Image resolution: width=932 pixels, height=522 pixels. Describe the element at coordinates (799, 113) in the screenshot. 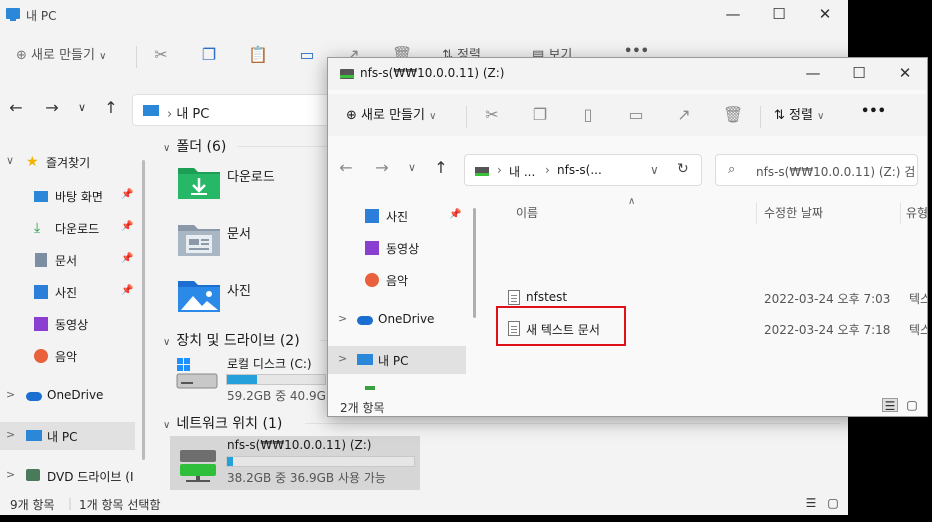

I see `sort-button: ⇅ 정렬 ∨` at that location.